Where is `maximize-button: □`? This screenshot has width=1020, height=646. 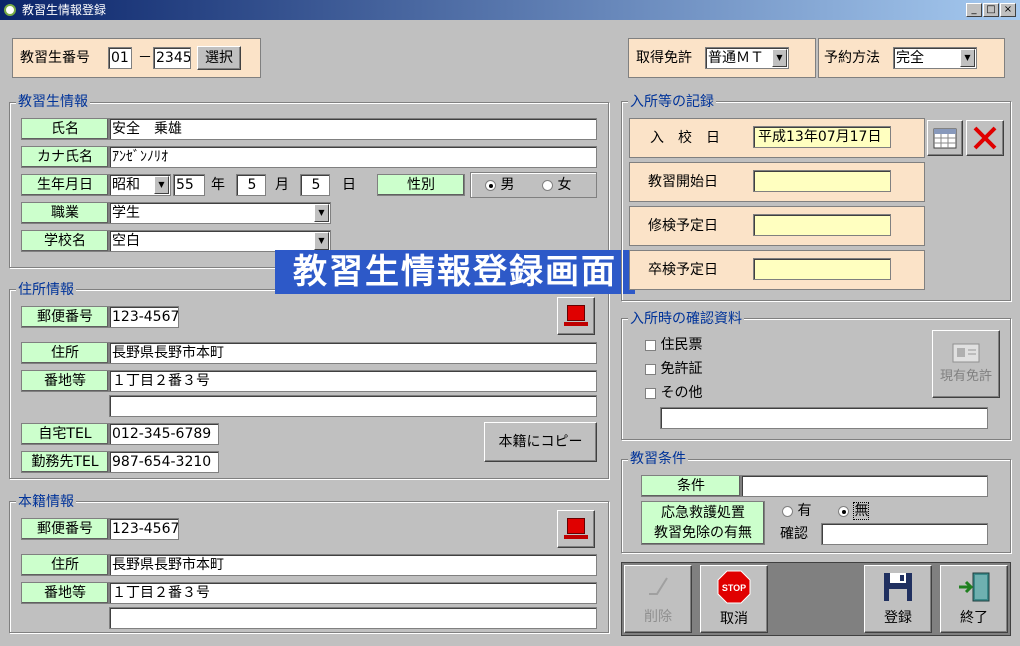
maximize-button: □ is located at coordinates (991, 10).